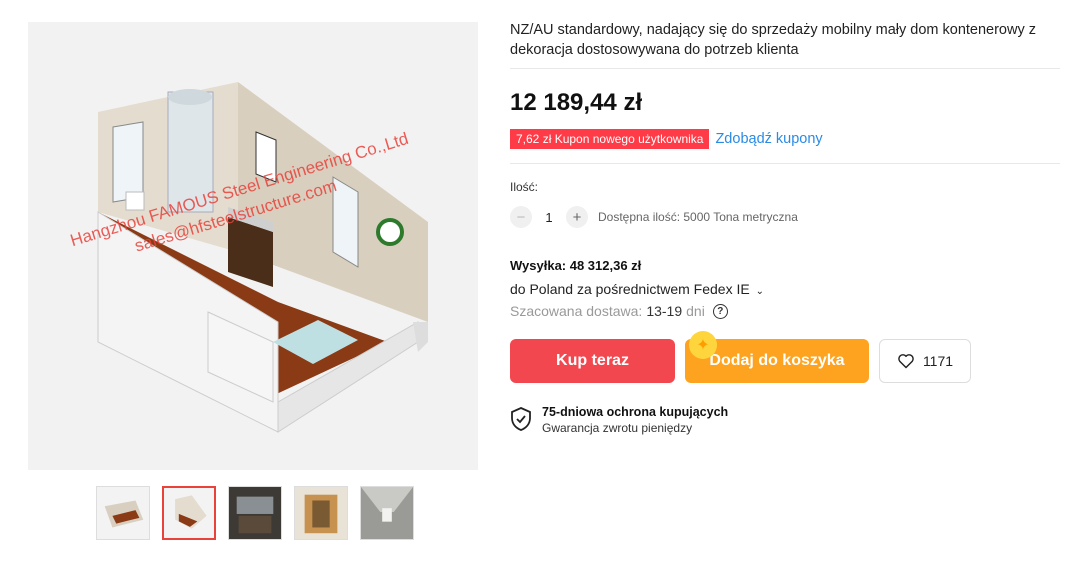 The height and width of the screenshot is (561, 1075). I want to click on quantity-value: 1, so click(549, 217).